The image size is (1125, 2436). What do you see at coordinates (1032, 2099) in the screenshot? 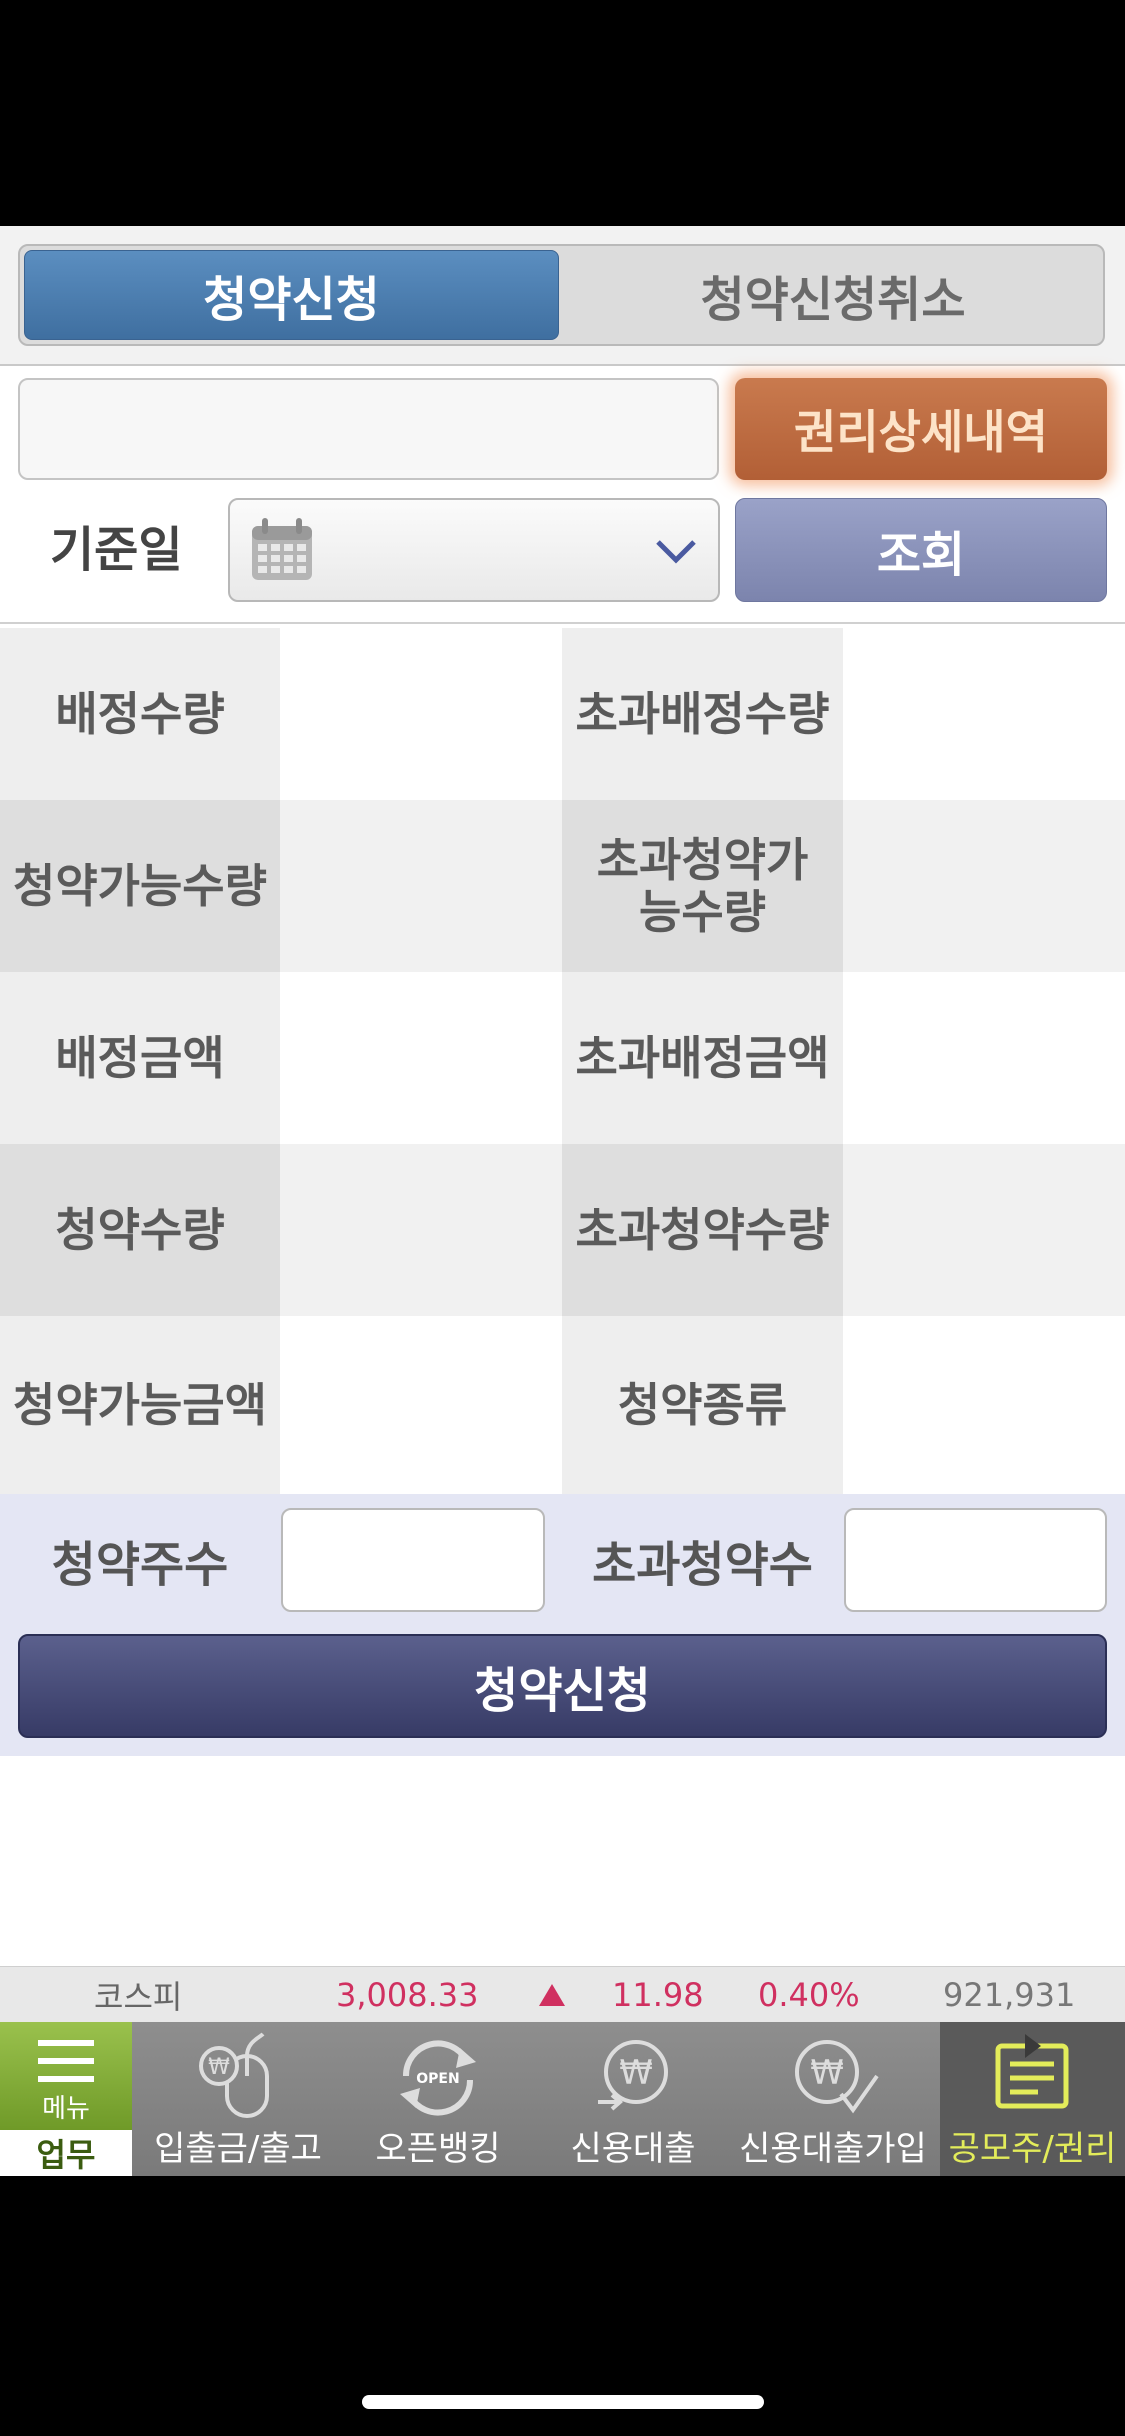
I see `nav-ipo-rights: 공모주/권리` at bounding box center [1032, 2099].